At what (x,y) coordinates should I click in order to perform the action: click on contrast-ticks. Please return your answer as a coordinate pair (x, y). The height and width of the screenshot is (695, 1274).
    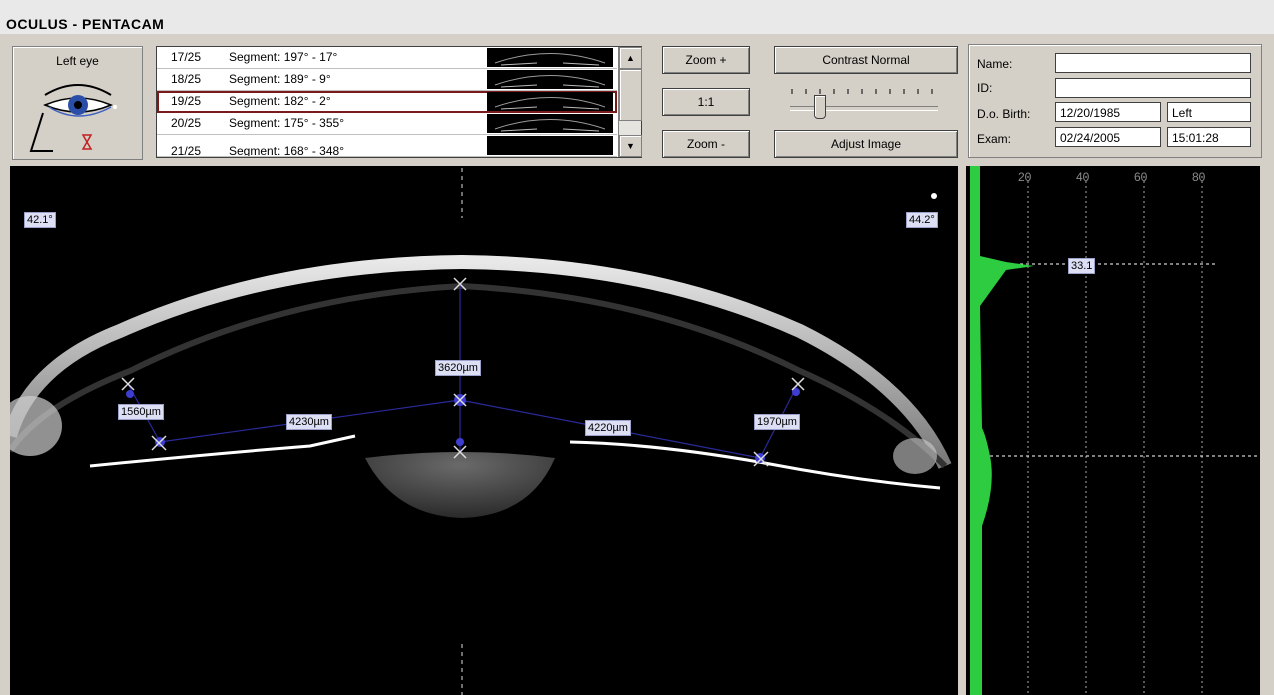
    Looking at the image, I should click on (862, 91).